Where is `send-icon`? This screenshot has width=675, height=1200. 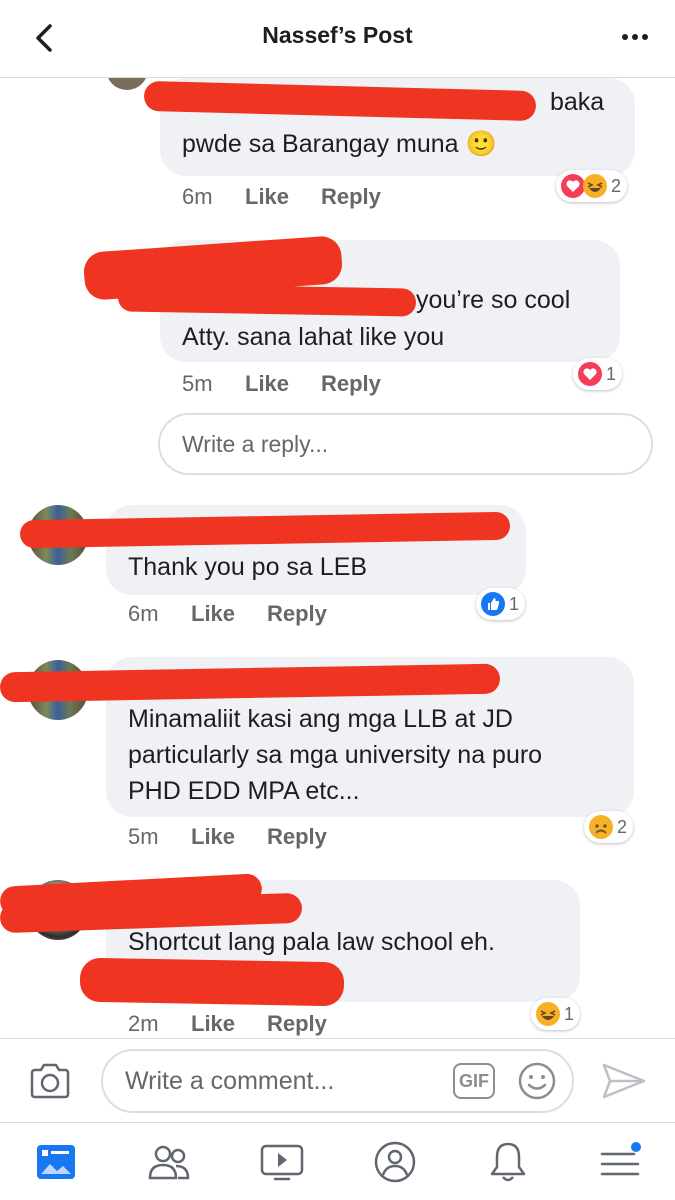
send-icon is located at coordinates (624, 1081).